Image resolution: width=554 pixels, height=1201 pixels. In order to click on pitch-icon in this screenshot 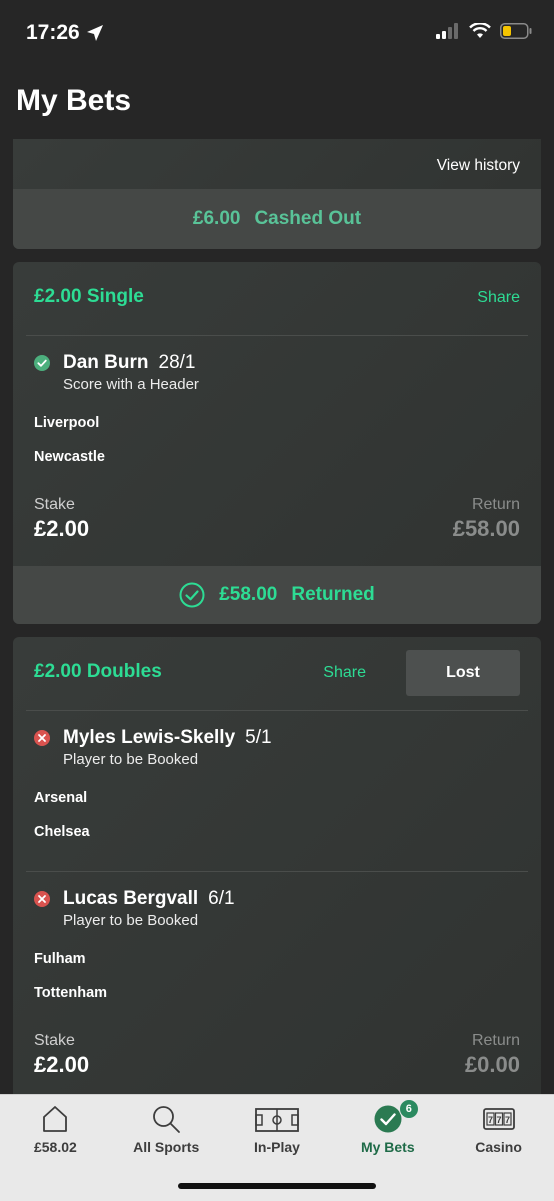, I will do `click(277, 1120)`.